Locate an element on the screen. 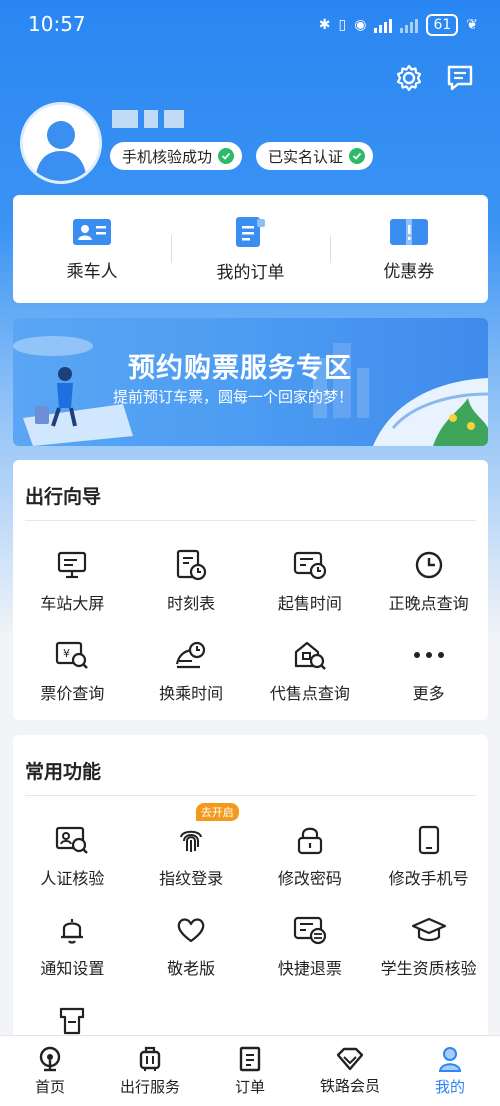 The height and width of the screenshot is (1106, 500). ticket-icon is located at coordinates (72, 1021).